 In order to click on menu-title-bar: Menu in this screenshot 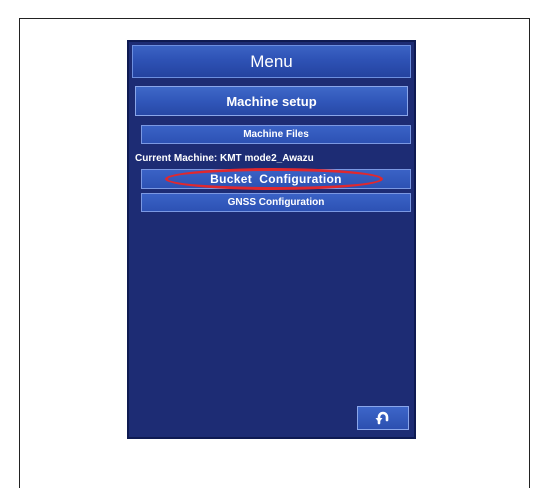, I will do `click(271, 61)`.